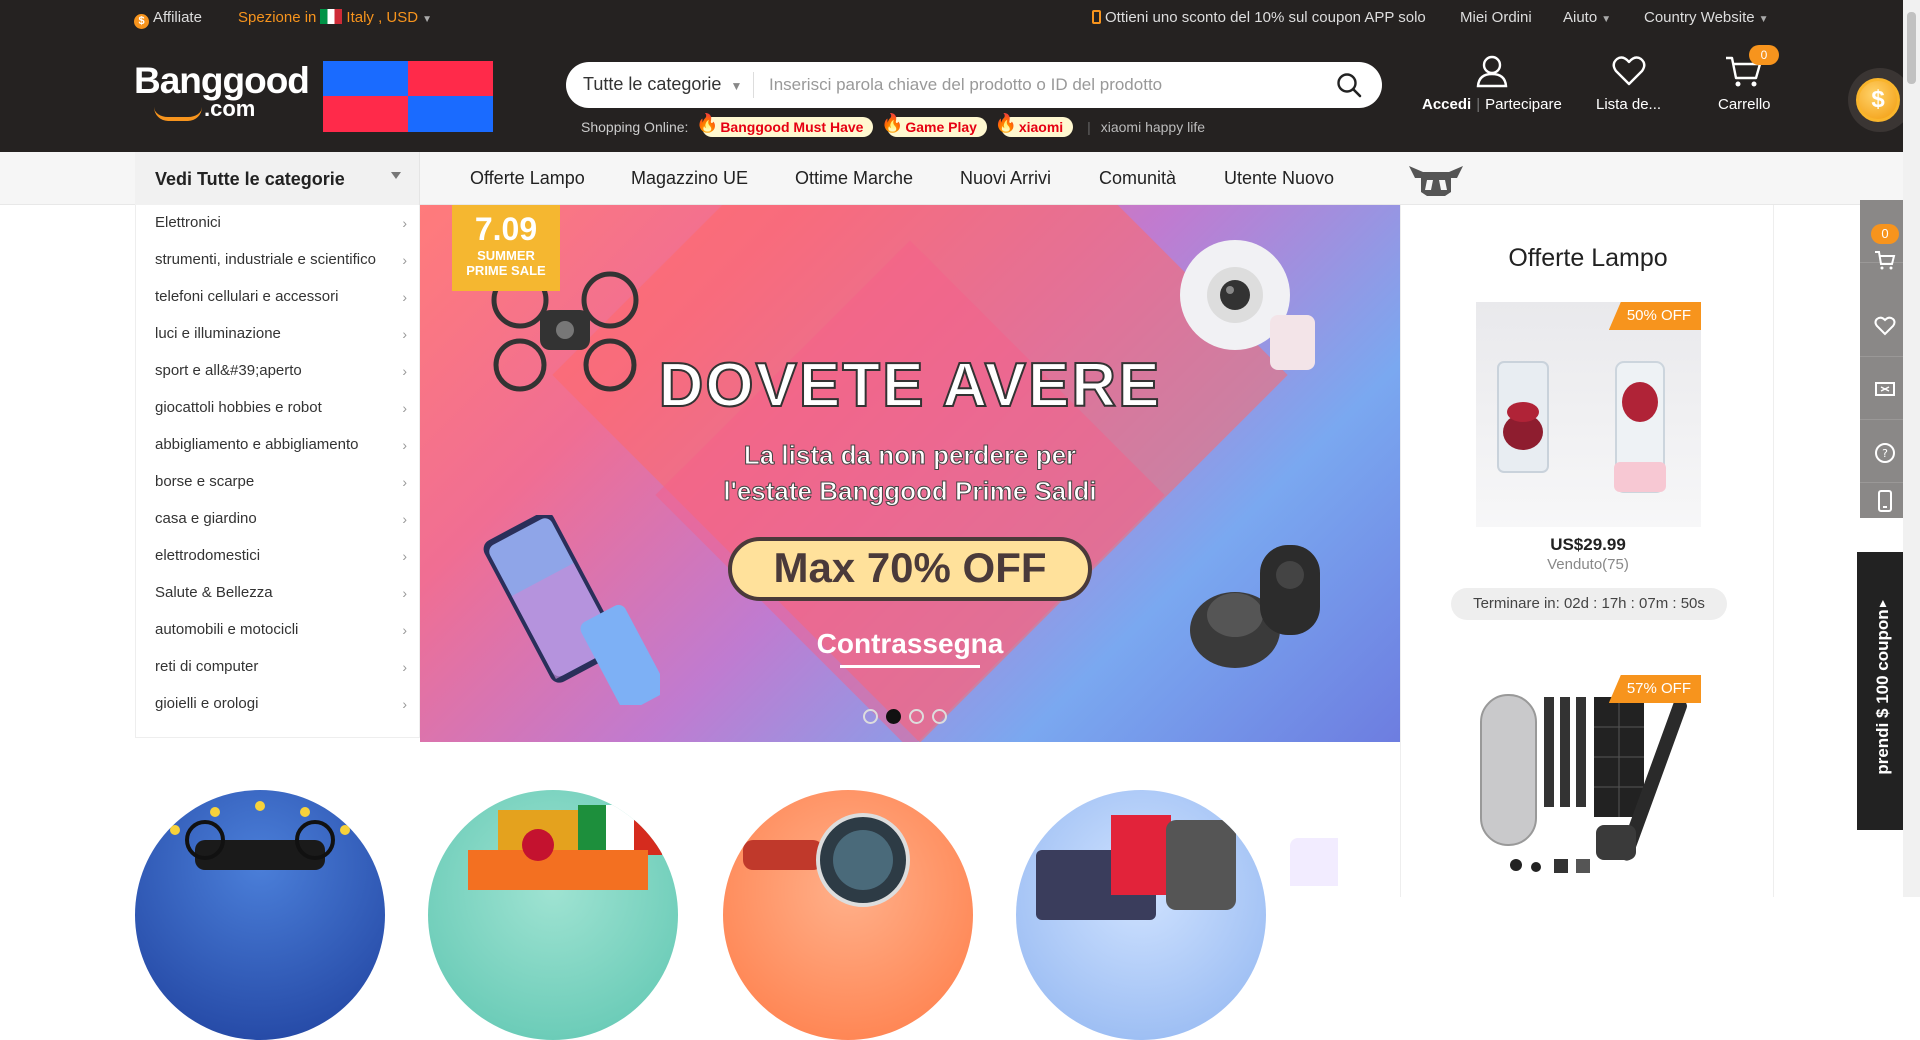  What do you see at coordinates (1314, 862) in the screenshot?
I see `category-circle-partial` at bounding box center [1314, 862].